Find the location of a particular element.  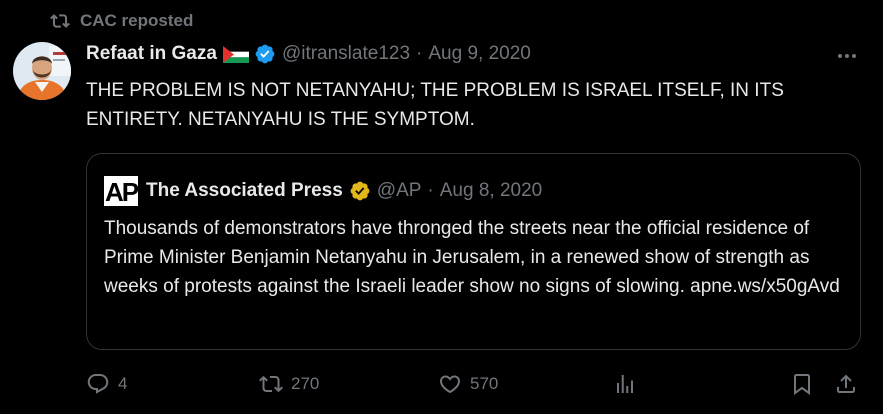

share-button is located at coordinates (846, 384).